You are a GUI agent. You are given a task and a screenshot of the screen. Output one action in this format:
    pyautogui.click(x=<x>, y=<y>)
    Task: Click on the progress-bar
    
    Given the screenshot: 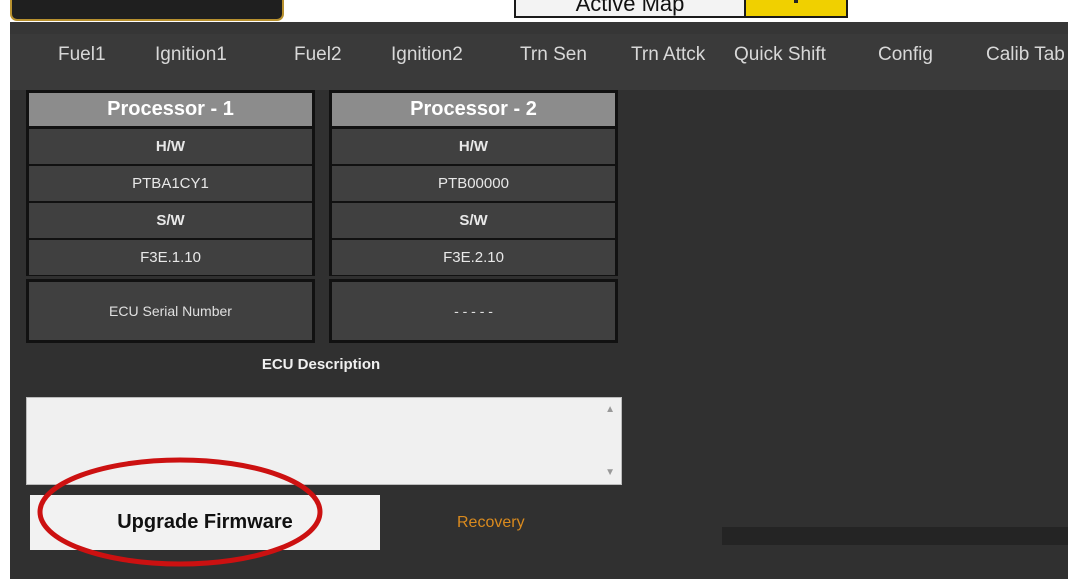 What is the action you would take?
    pyautogui.click(x=895, y=536)
    